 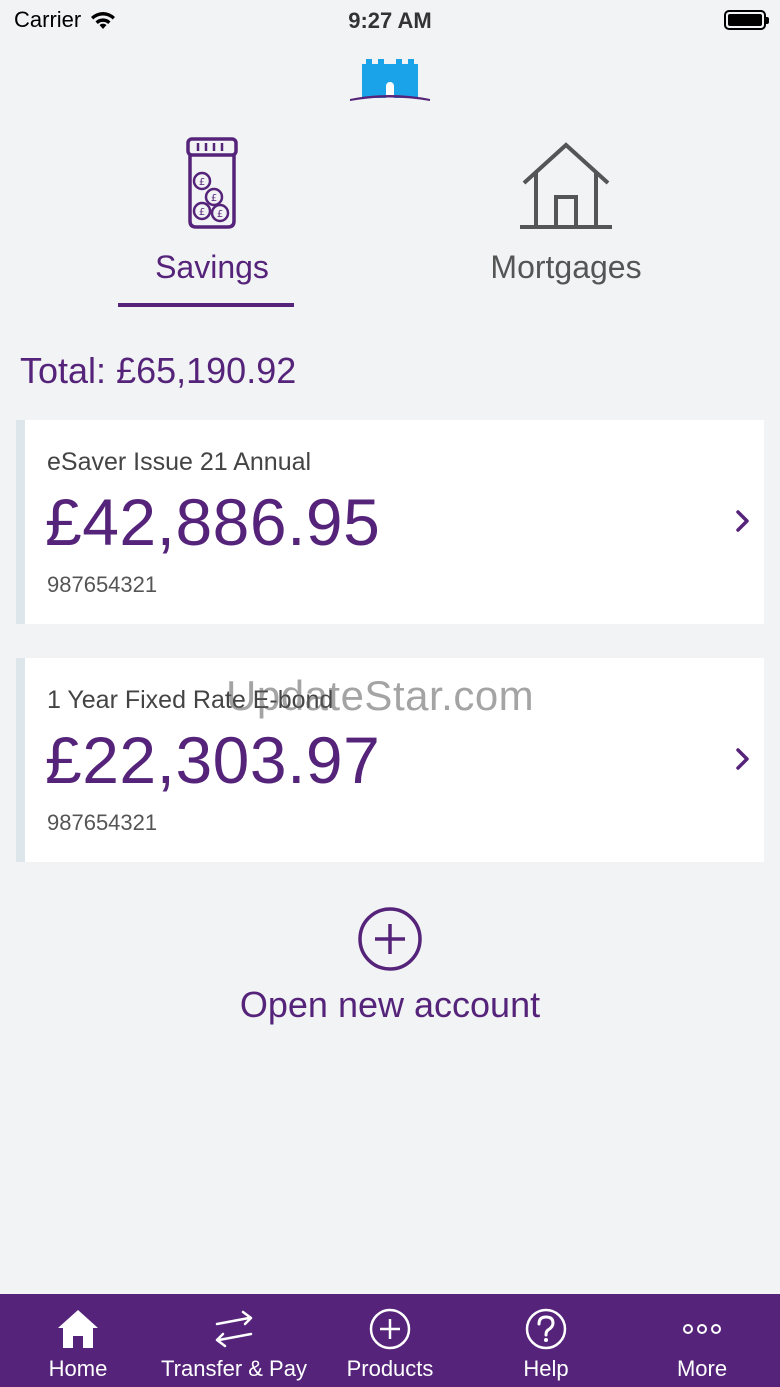 I want to click on total-balance: Total: £65,190.92, so click(x=158, y=371).